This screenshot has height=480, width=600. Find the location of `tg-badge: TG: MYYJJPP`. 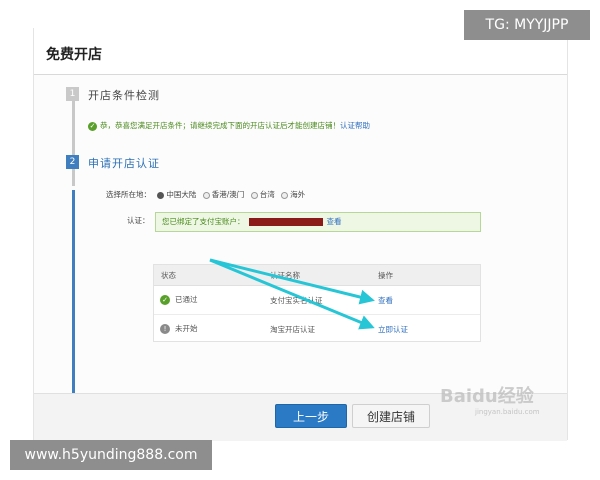

tg-badge: TG: MYYJJPP is located at coordinates (527, 25).